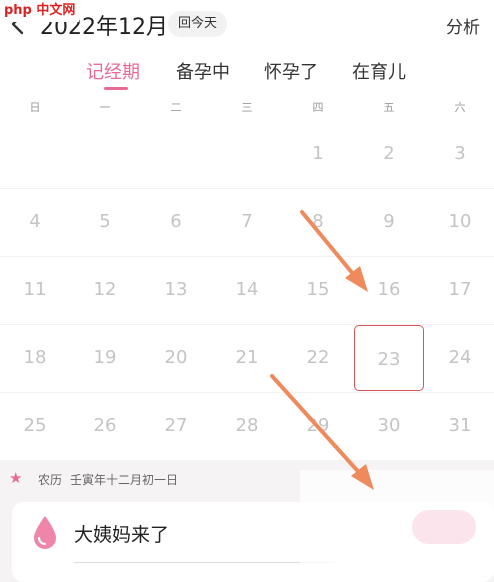 The height and width of the screenshot is (582, 494). I want to click on calendar-day: 14, so click(247, 290).